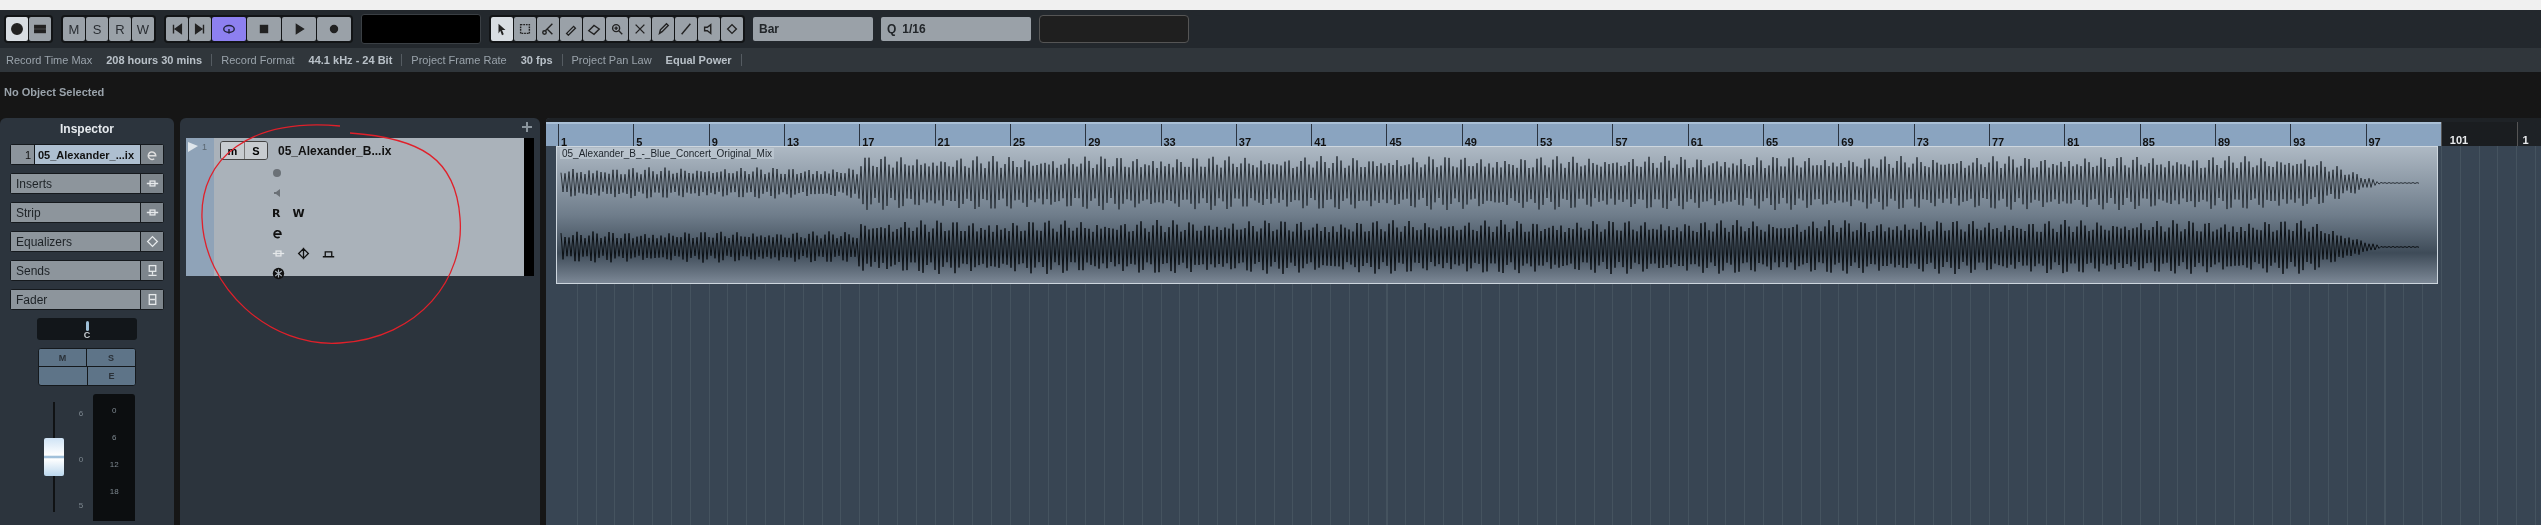 The width and height of the screenshot is (2541, 525). What do you see at coordinates (114, 464) in the screenshot?
I see `scale-label: 12` at bounding box center [114, 464].